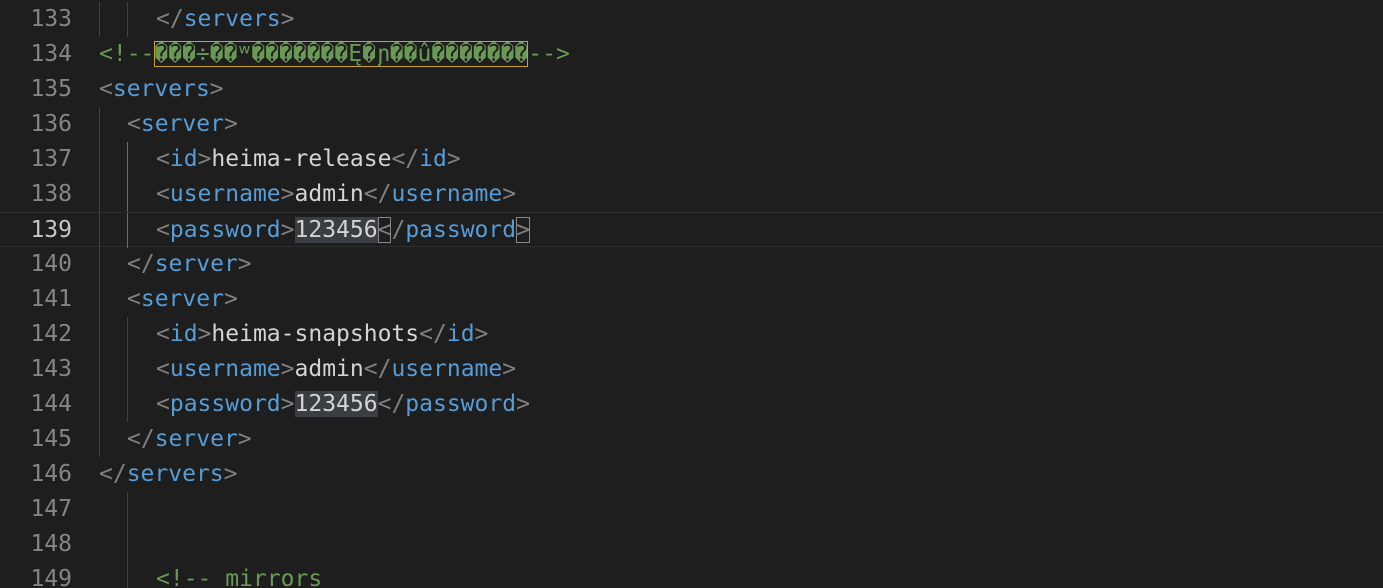 The height and width of the screenshot is (588, 1383). I want to click on code-line-149: 149 <!-- mirrors, so click(691, 575).